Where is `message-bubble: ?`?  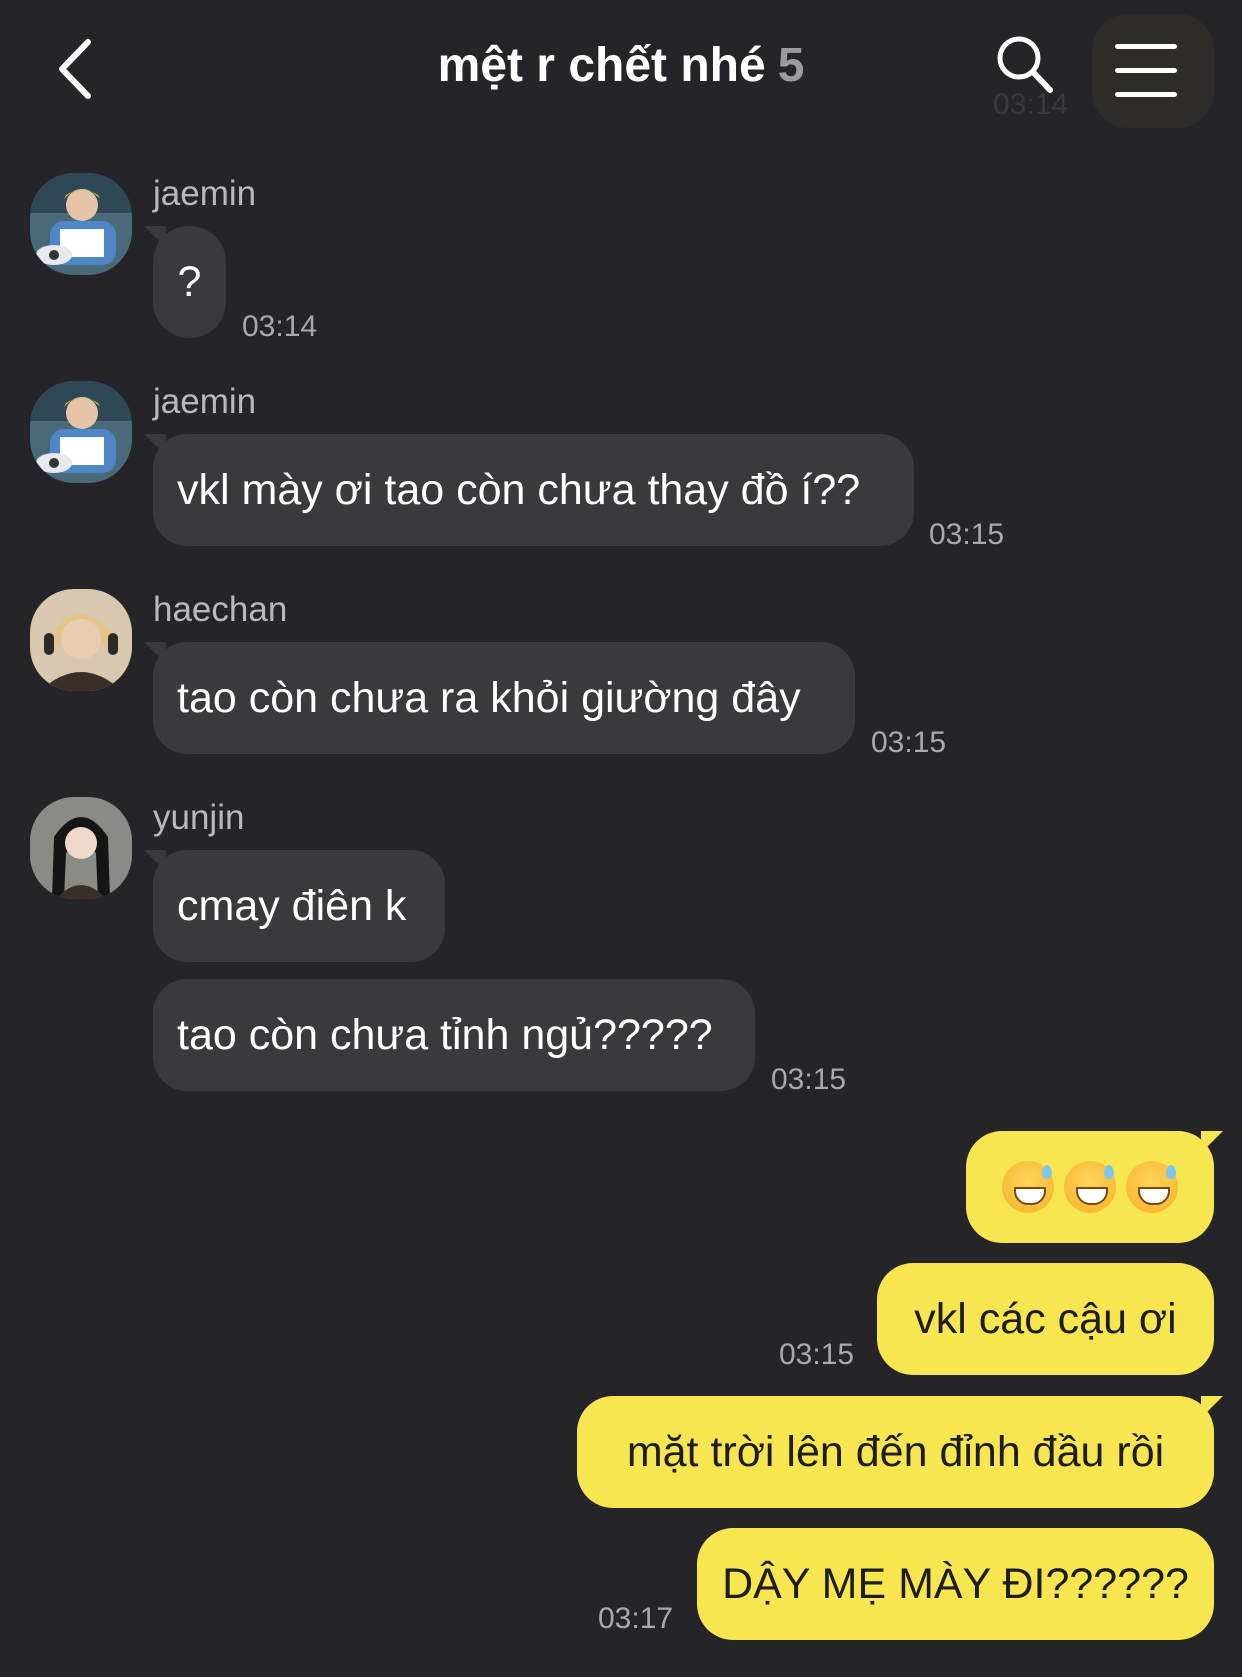
message-bubble: ? is located at coordinates (185, 282).